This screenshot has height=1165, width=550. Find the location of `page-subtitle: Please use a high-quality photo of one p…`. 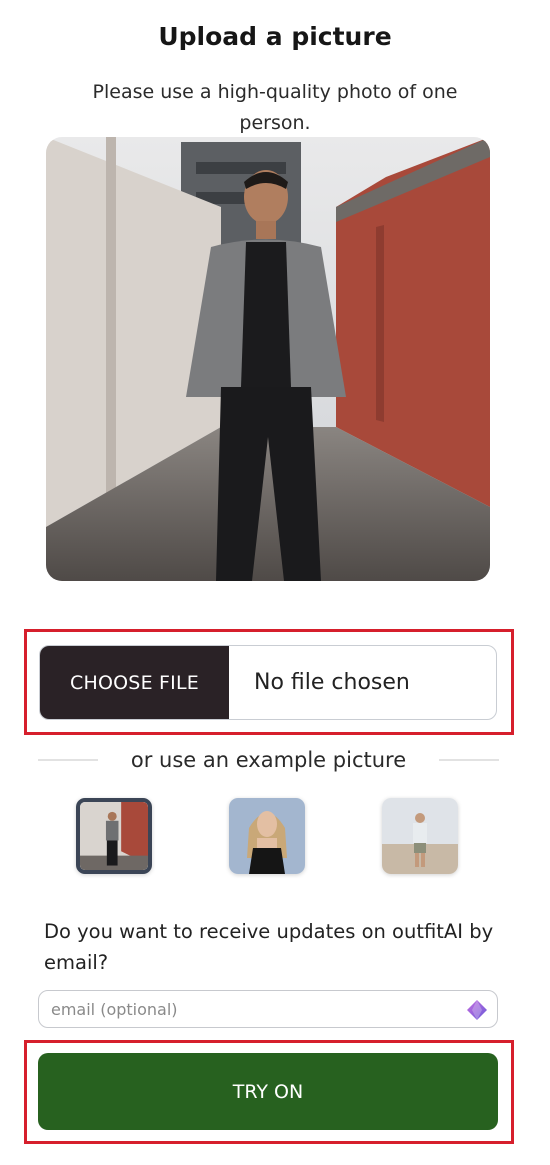

page-subtitle: Please use a high-quality photo of one p… is located at coordinates (275, 107).